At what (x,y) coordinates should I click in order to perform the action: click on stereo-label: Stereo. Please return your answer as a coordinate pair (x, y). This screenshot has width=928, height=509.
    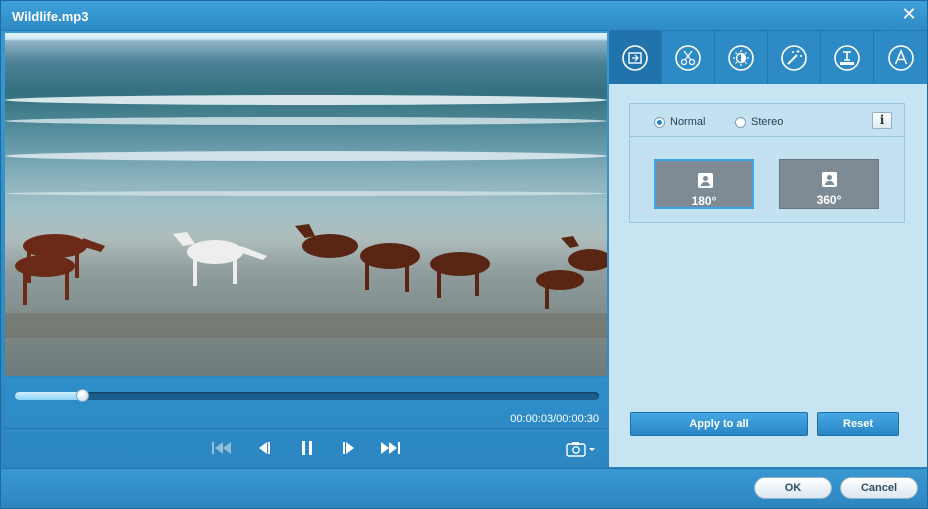
    Looking at the image, I should click on (767, 122).